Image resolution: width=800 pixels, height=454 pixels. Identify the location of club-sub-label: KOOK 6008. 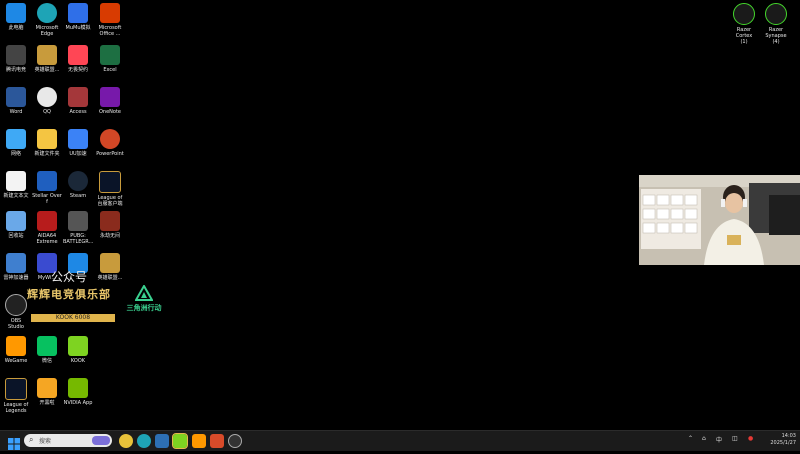
(73, 318).